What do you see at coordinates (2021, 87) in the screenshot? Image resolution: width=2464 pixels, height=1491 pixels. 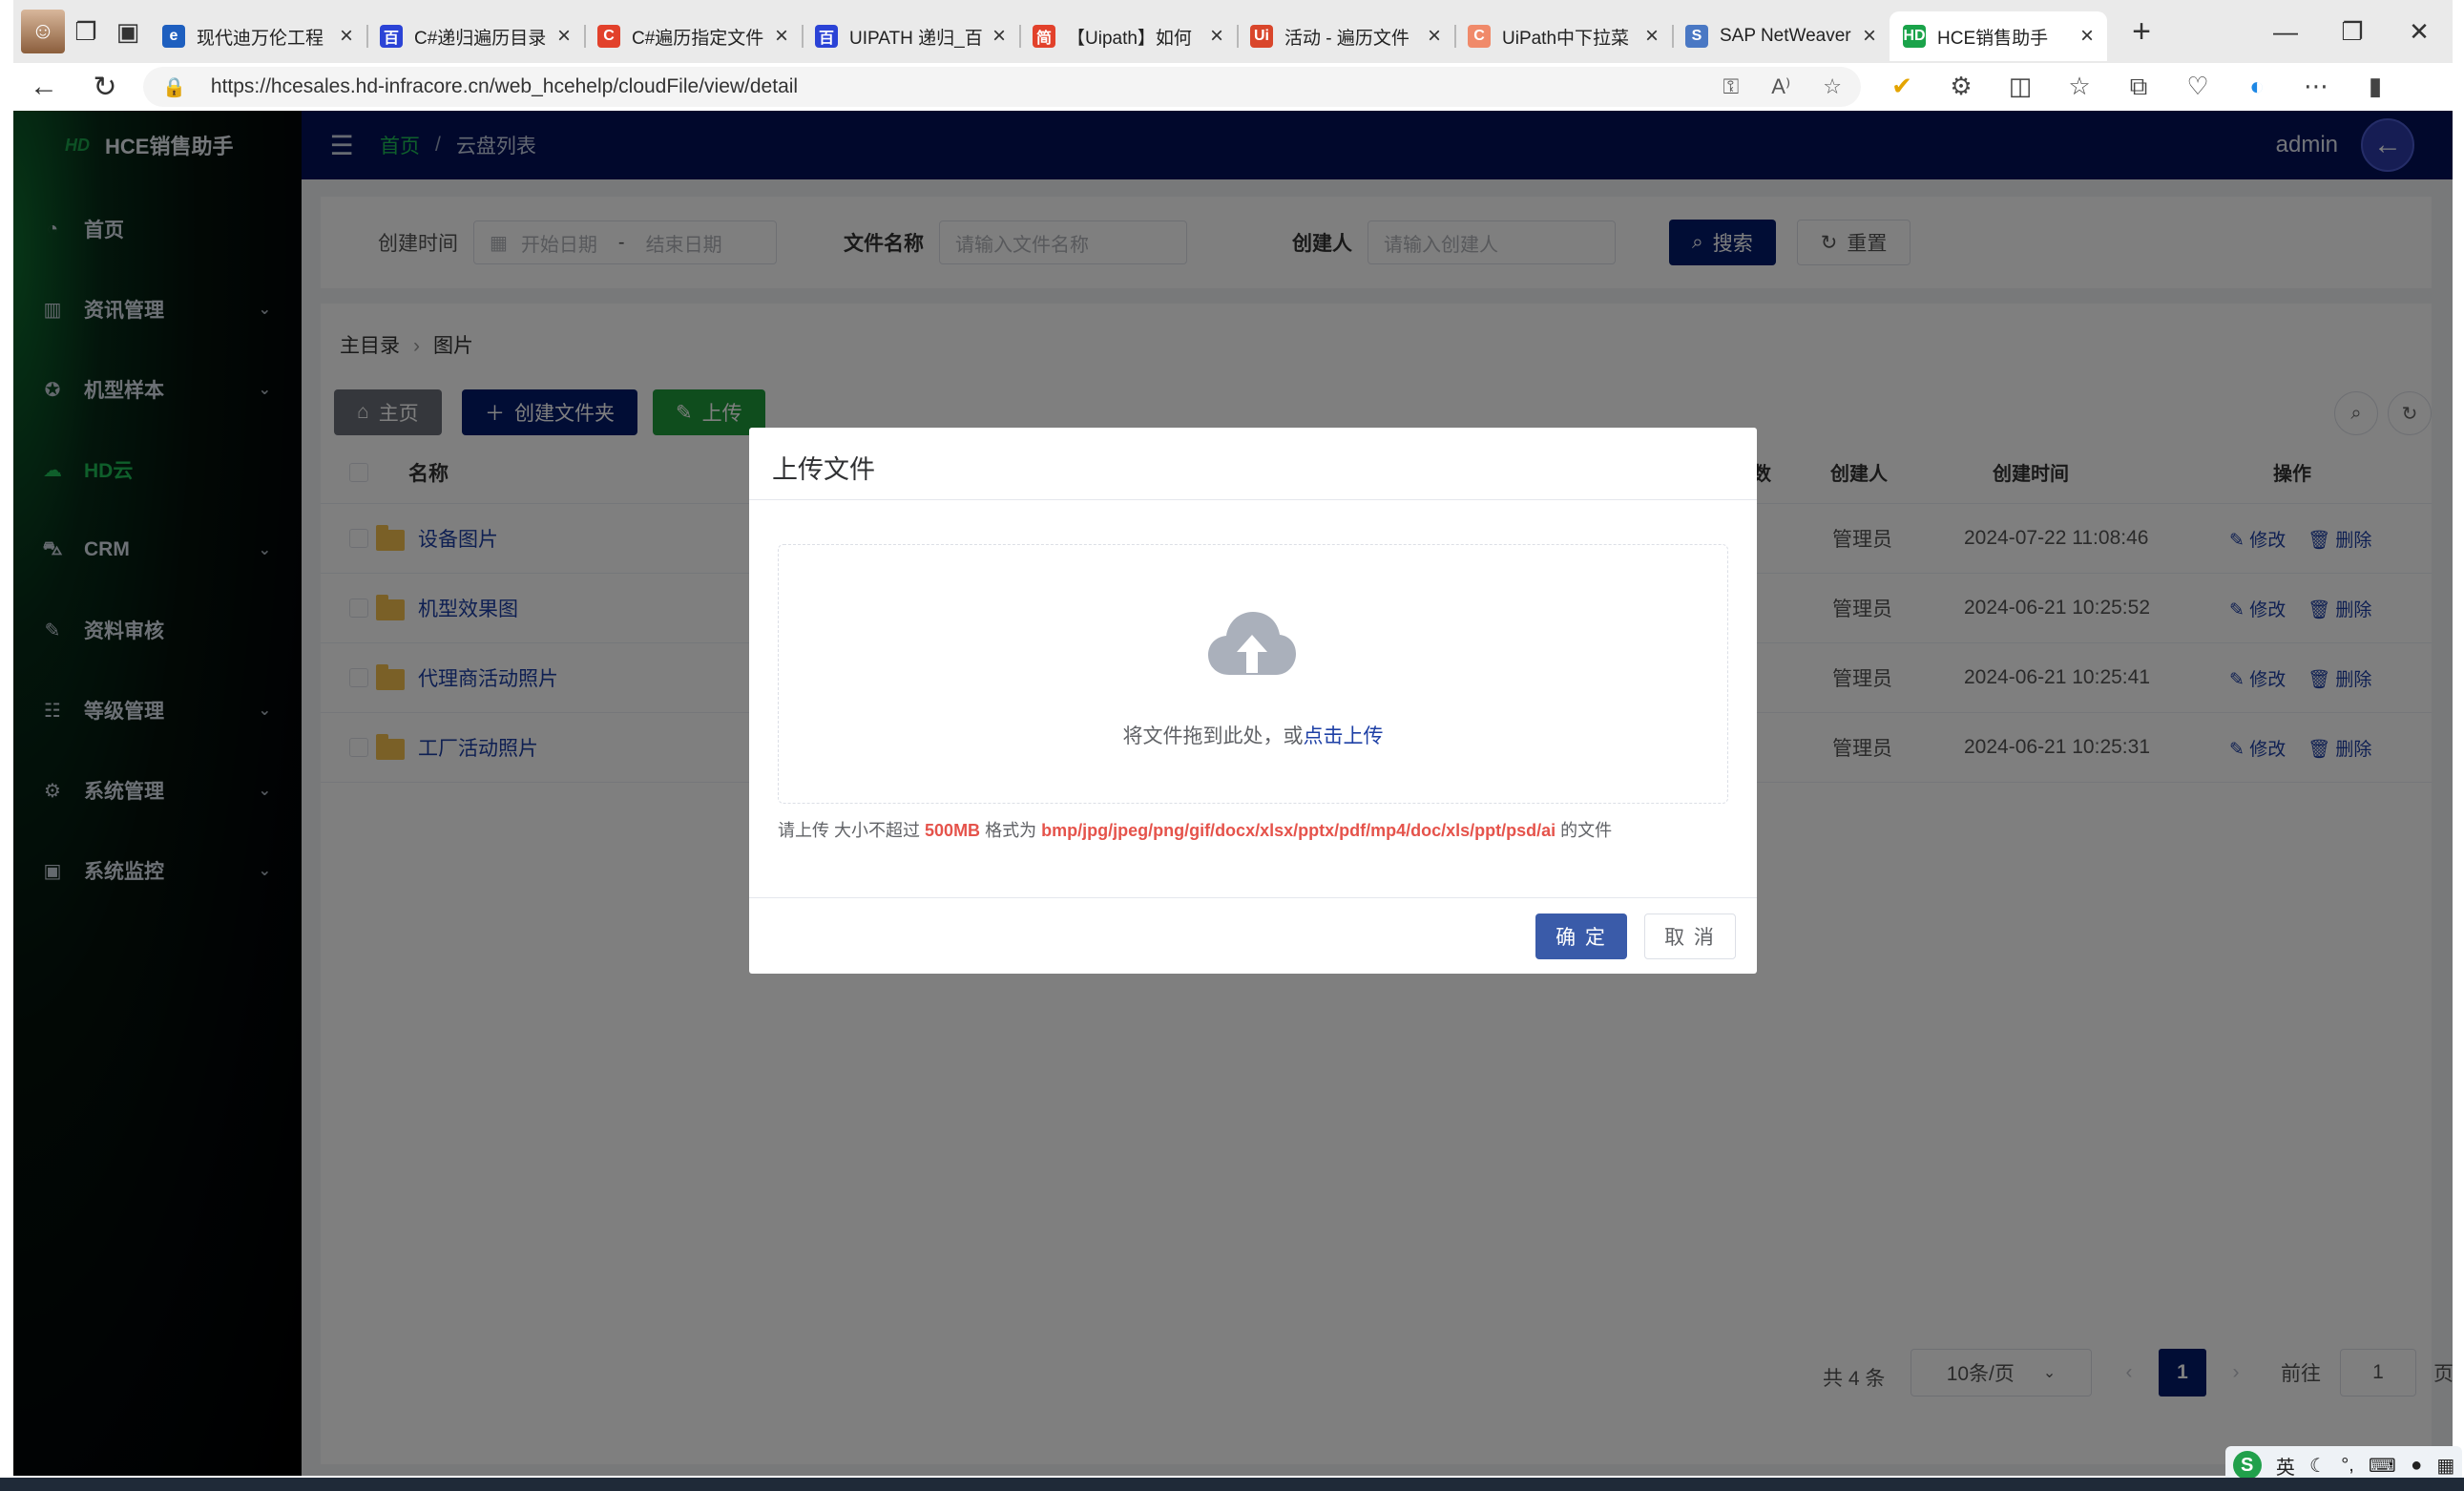 I see `split-screen-icon: ◫` at bounding box center [2021, 87].